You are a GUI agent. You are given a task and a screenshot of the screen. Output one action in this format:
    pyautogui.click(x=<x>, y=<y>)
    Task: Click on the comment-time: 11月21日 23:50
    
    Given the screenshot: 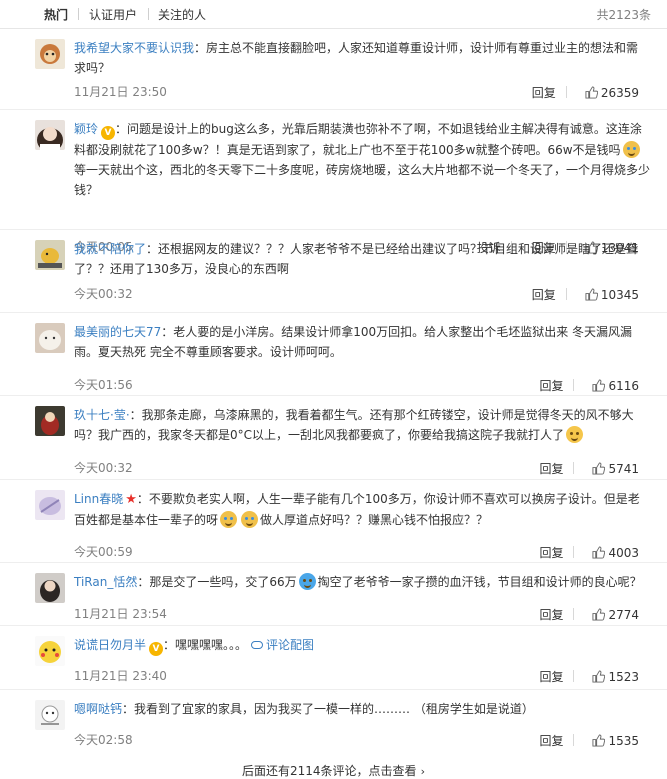 What is the action you would take?
    pyautogui.click(x=120, y=92)
    